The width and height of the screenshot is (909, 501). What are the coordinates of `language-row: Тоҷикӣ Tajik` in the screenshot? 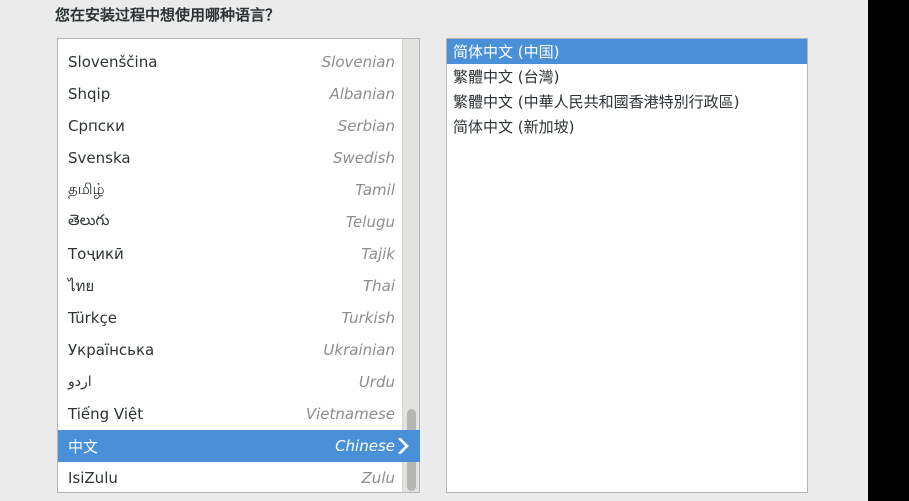 It's located at (230, 254).